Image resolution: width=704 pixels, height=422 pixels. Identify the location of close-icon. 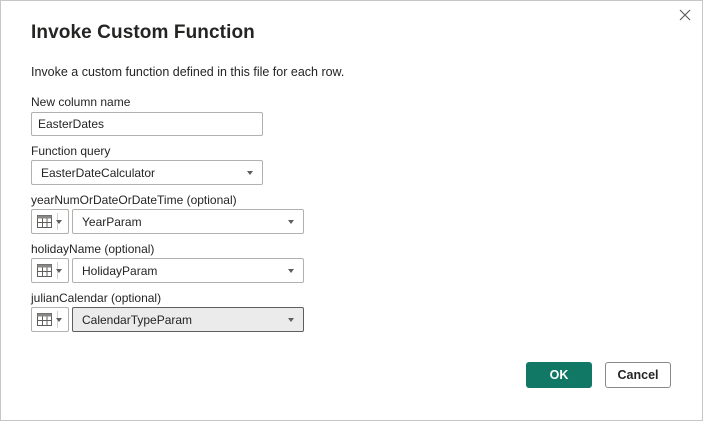
(685, 15).